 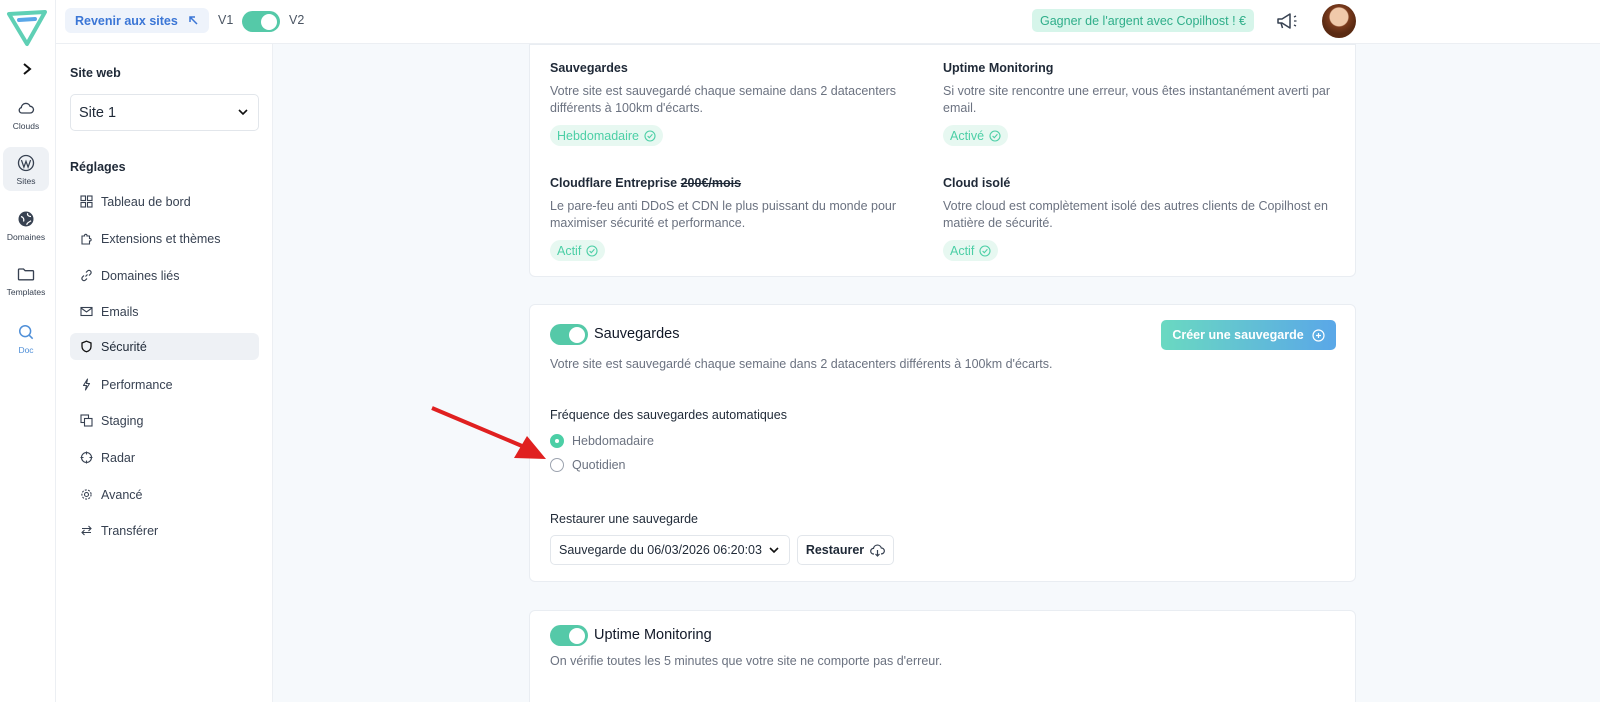 I want to click on sidebar-item-label: Tableau de bord, so click(x=146, y=201).